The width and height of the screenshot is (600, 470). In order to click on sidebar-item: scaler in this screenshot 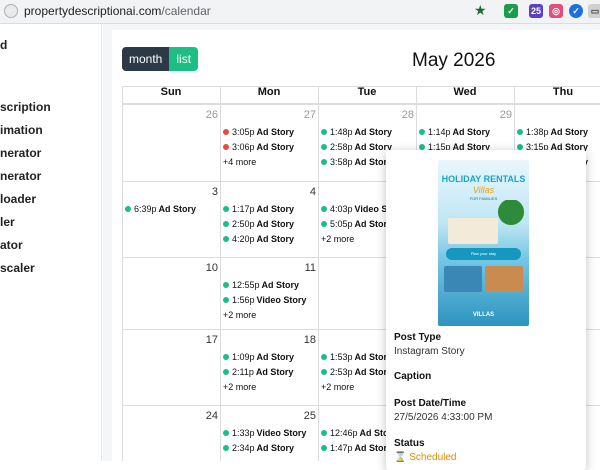, I will do `click(17, 268)`.